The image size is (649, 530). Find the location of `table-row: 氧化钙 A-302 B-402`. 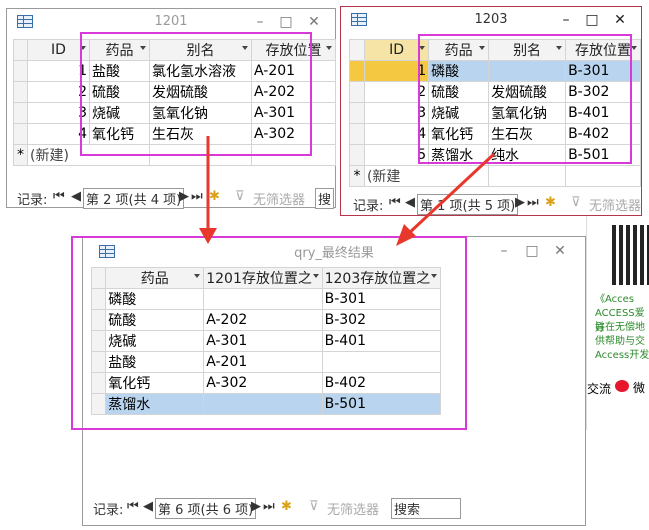

table-row: 氧化钙 A-302 B-402 is located at coordinates (266, 383).